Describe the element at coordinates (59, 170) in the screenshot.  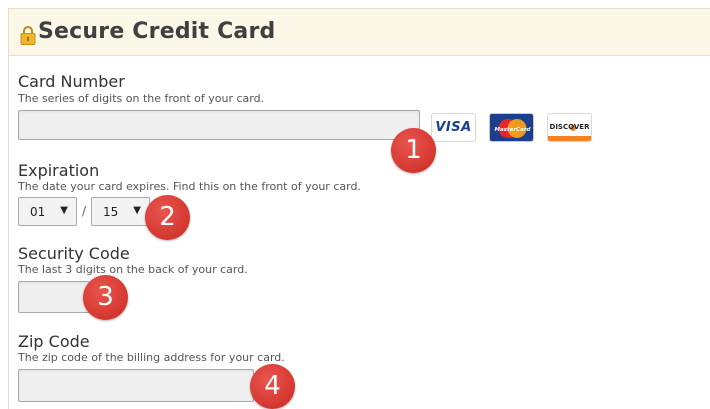
I see `expiration-label: Expiration` at that location.